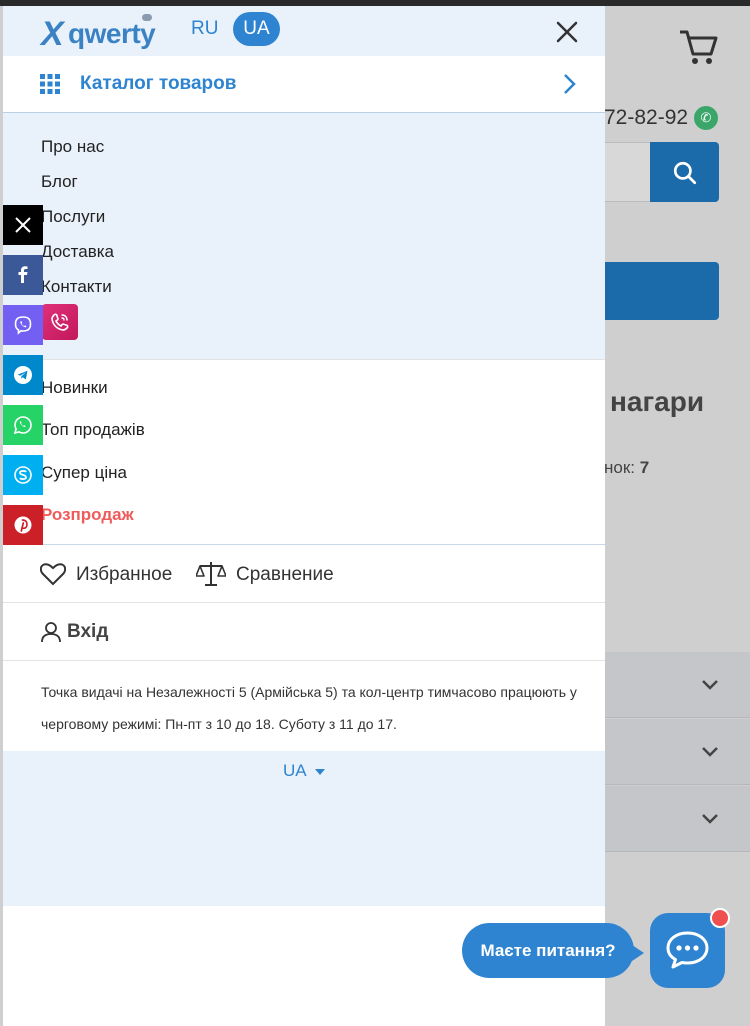 The height and width of the screenshot is (1026, 750). I want to click on logo-mark: X, so click(52, 34).